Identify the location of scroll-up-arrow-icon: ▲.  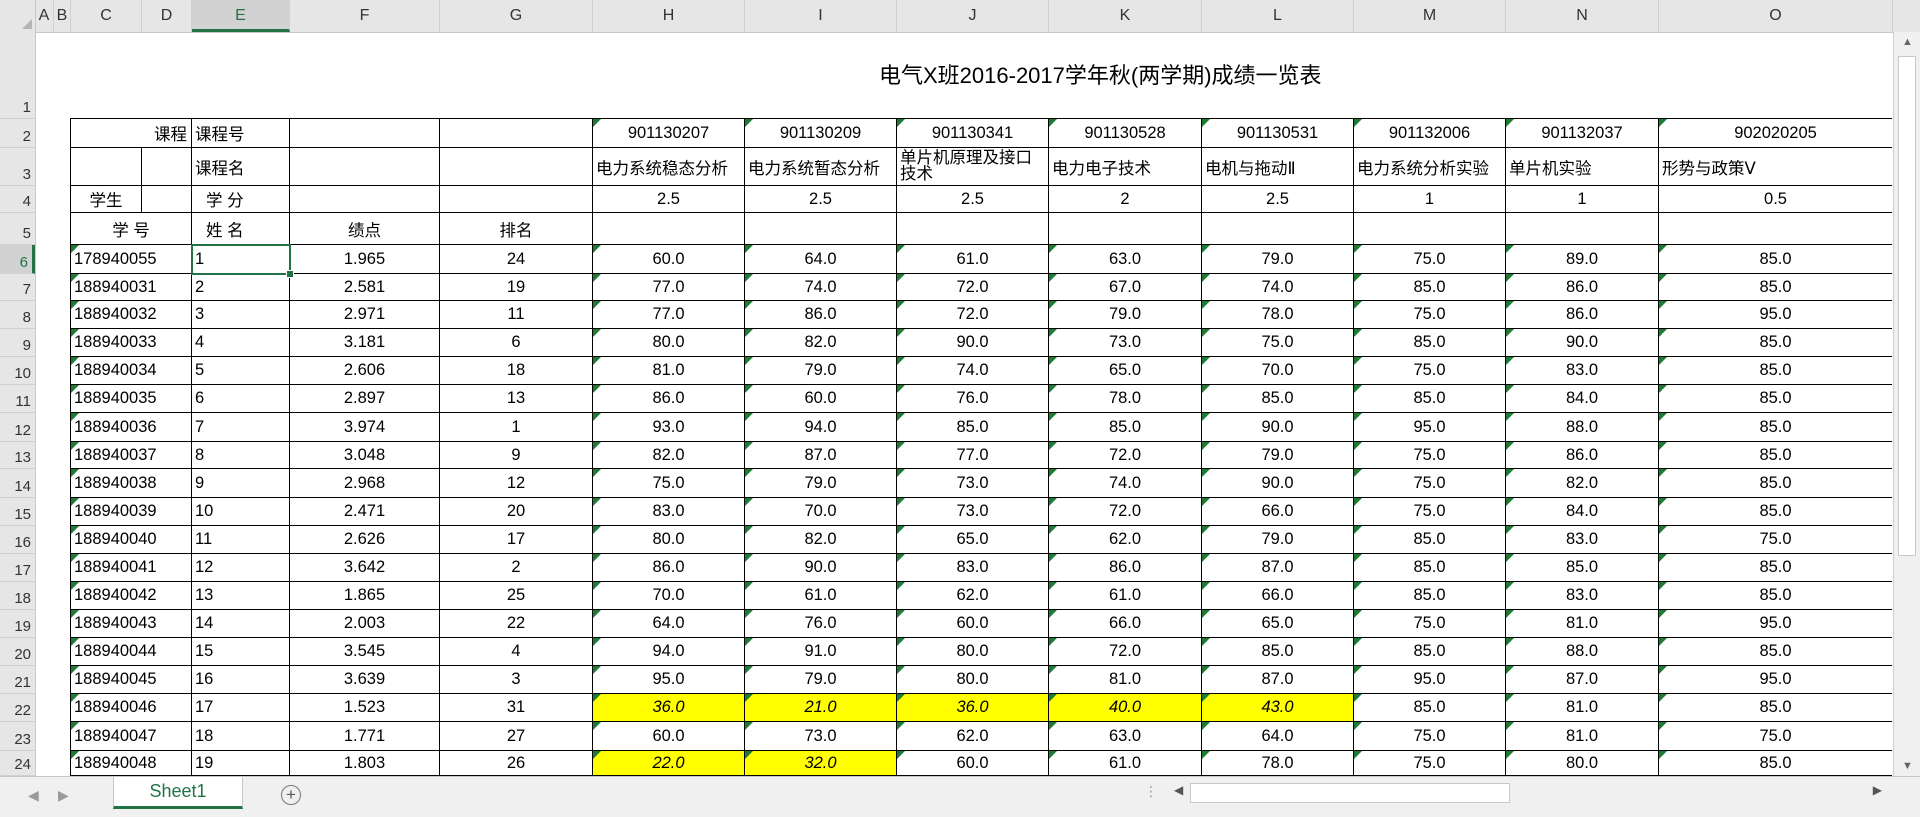
(1907, 42).